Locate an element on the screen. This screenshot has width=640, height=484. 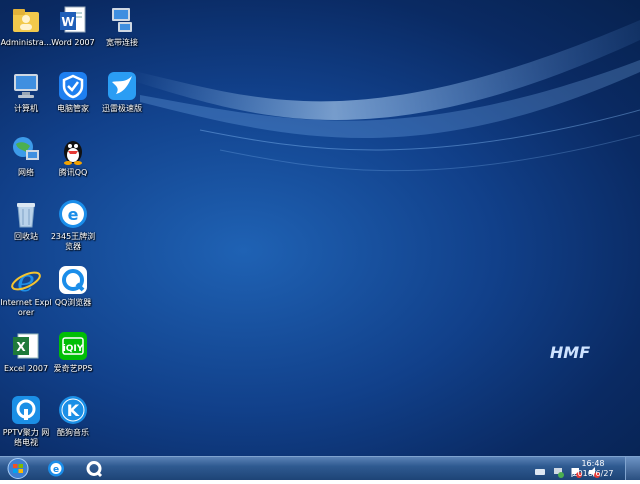
iqiyi-icon: iQIY is located at coordinates (73, 346).